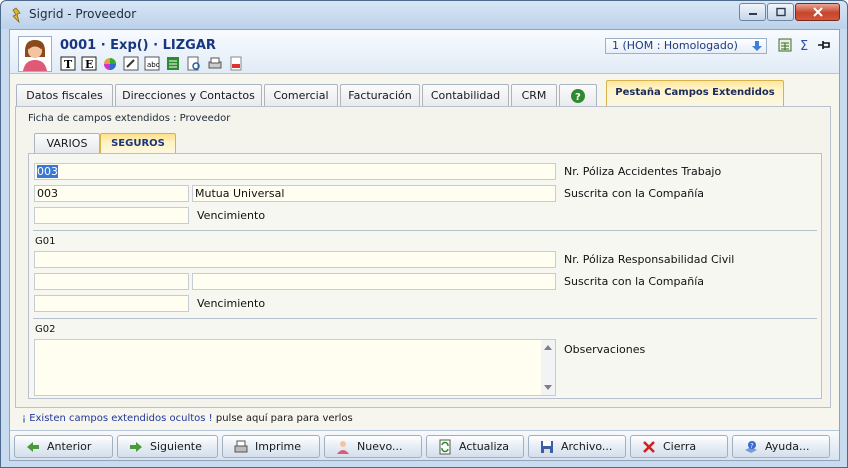 This screenshot has width=848, height=468. I want to click on svg-text: abc, so click(153, 65).